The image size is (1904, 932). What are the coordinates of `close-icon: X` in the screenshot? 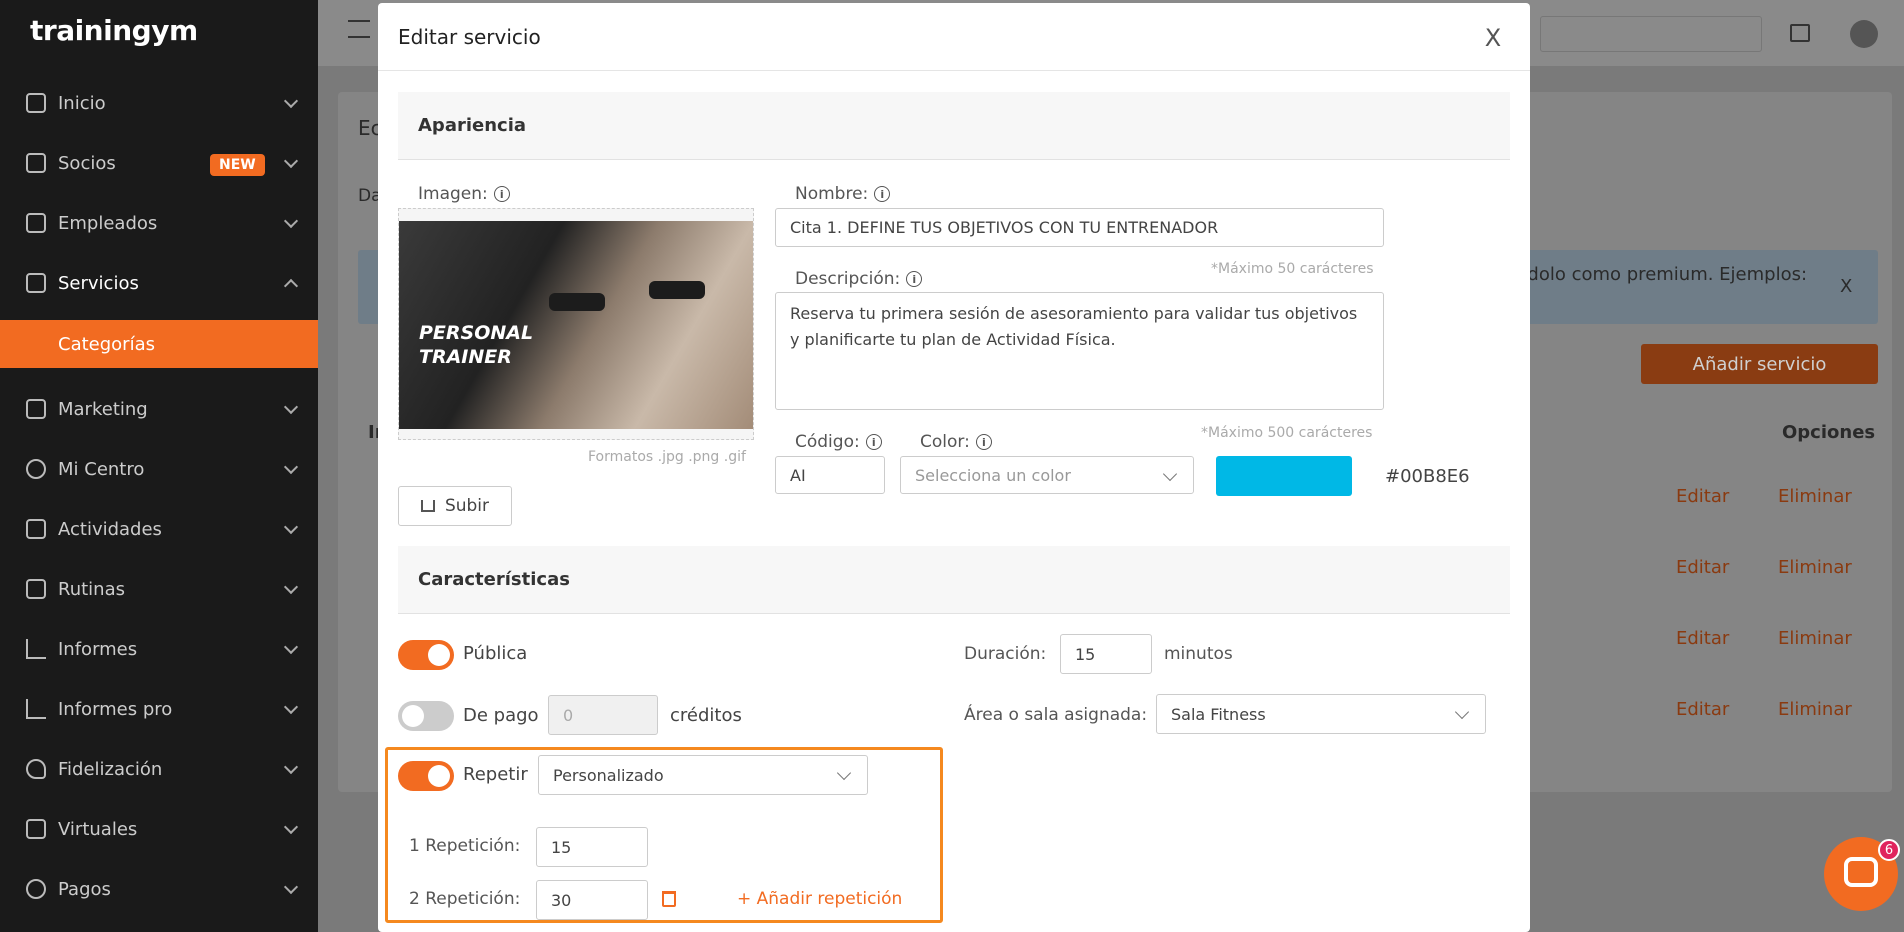 It's located at (1493, 38).